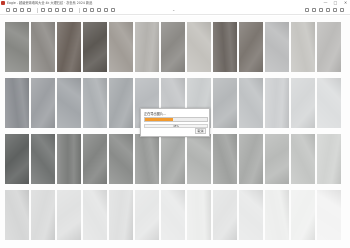 Image resolution: width=350 pixels, height=248 pixels. Describe the element at coordinates (3, 3) in the screenshot. I see `app-logo-icon` at that location.